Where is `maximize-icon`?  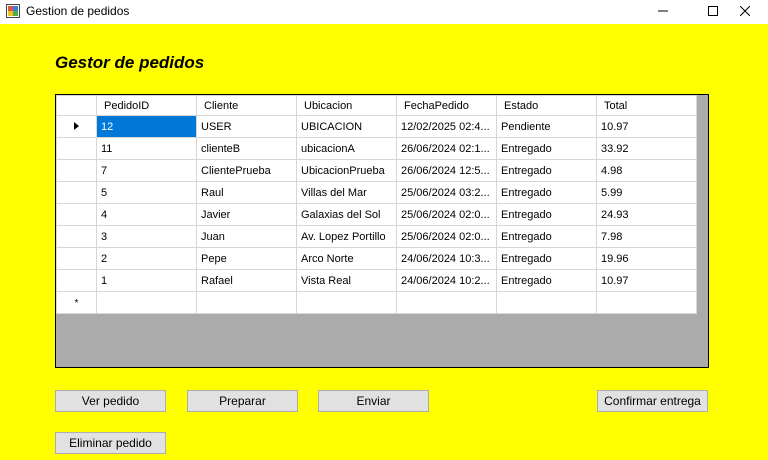 maximize-icon is located at coordinates (713, 11).